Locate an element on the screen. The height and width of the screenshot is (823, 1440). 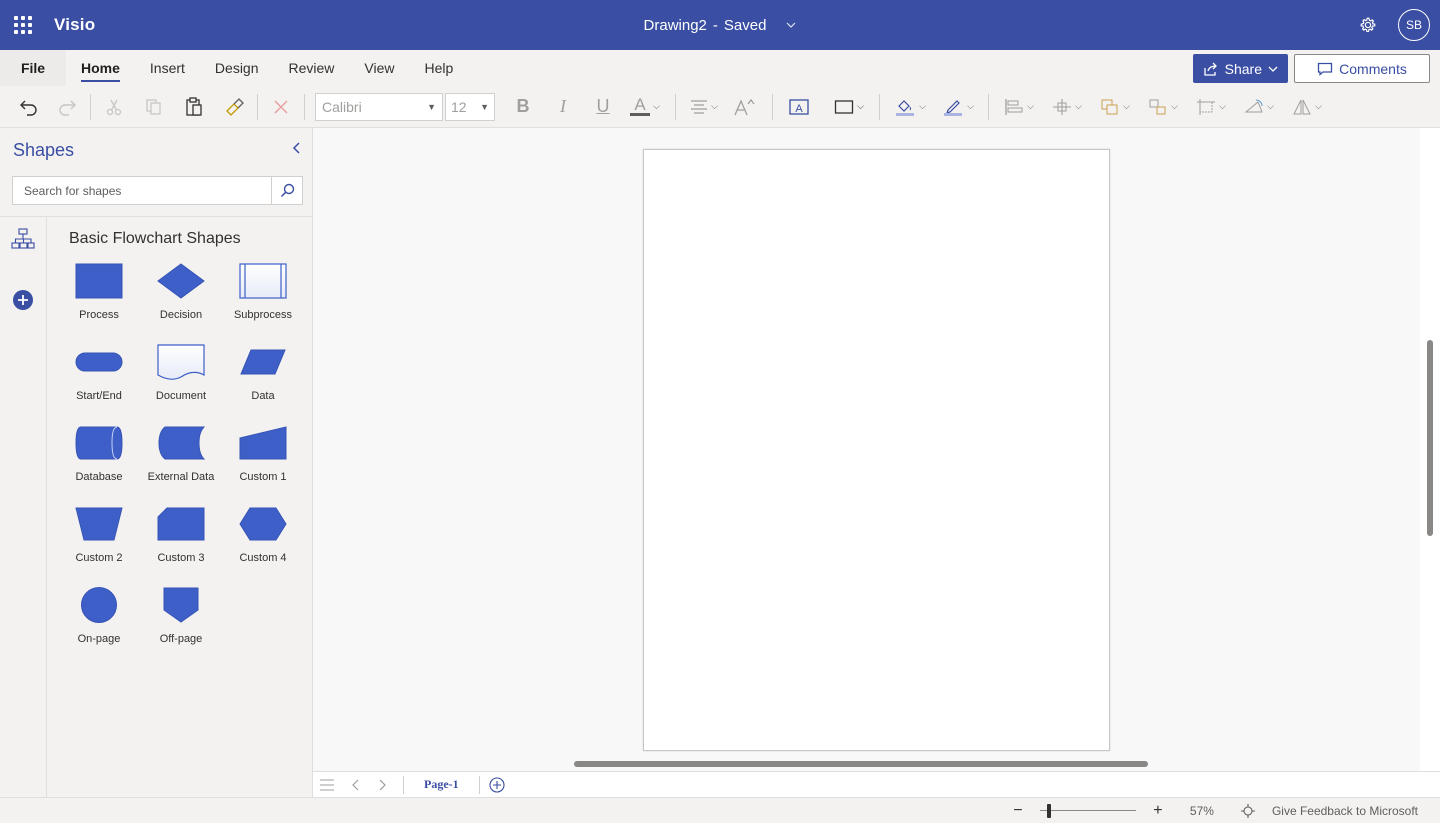
zoom-slider is located at coordinates (1087, 811).